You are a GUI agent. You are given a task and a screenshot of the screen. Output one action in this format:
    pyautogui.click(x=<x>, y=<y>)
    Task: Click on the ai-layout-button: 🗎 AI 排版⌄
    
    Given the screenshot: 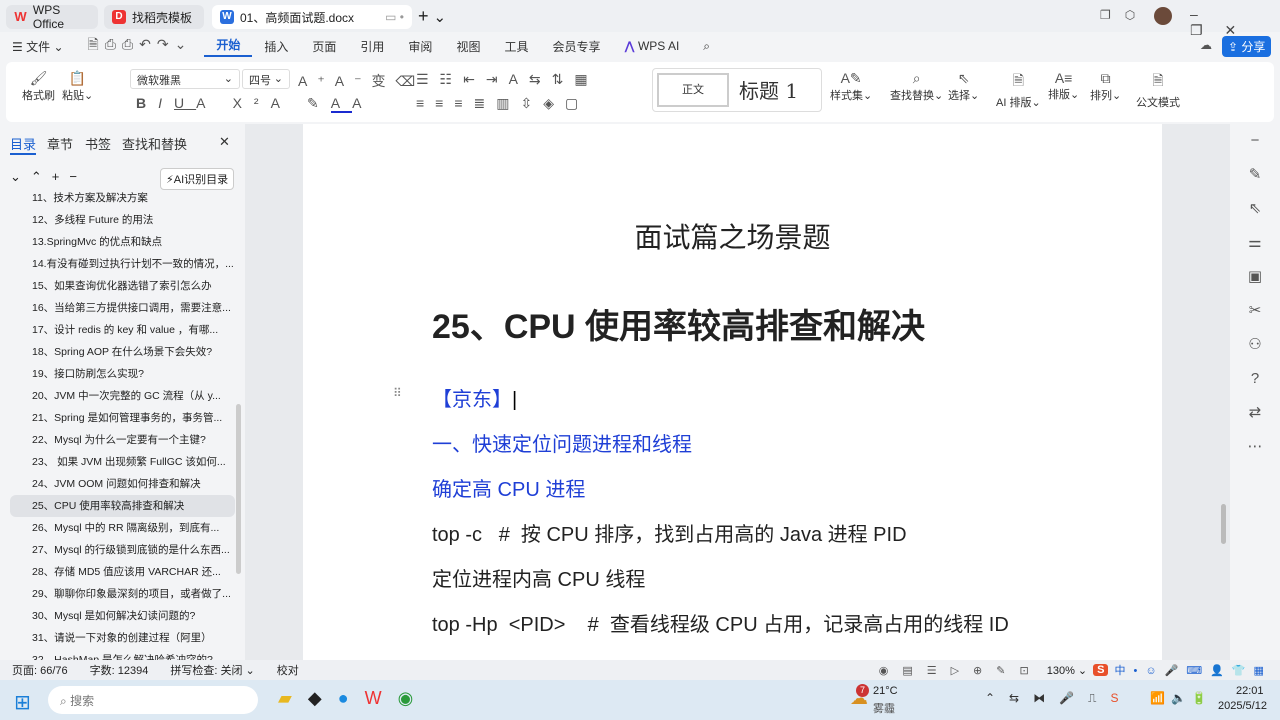 What is the action you would take?
    pyautogui.click(x=1018, y=90)
    